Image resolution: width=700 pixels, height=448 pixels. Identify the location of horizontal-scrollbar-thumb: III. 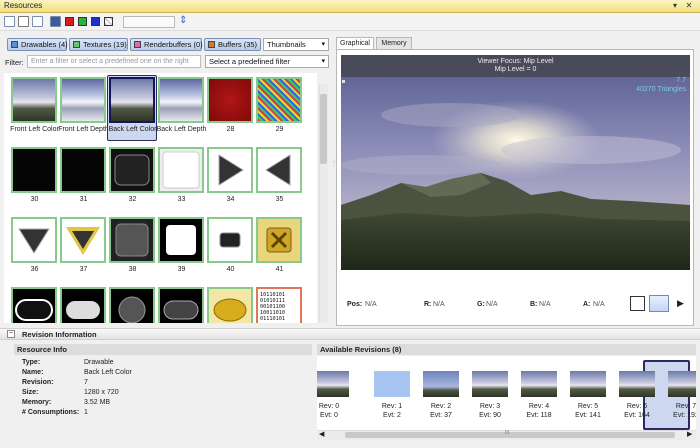
(510, 434).